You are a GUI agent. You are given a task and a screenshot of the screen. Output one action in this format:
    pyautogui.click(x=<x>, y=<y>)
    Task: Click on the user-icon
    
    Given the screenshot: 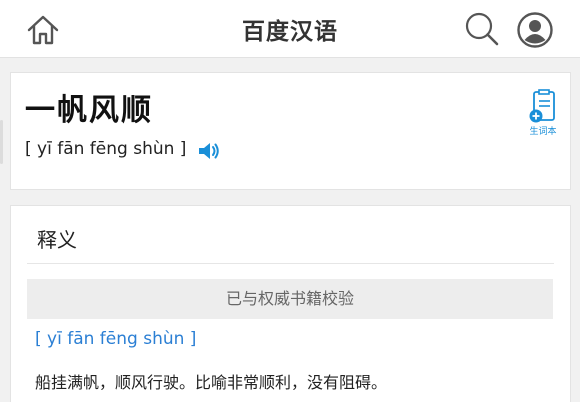 What is the action you would take?
    pyautogui.click(x=535, y=30)
    